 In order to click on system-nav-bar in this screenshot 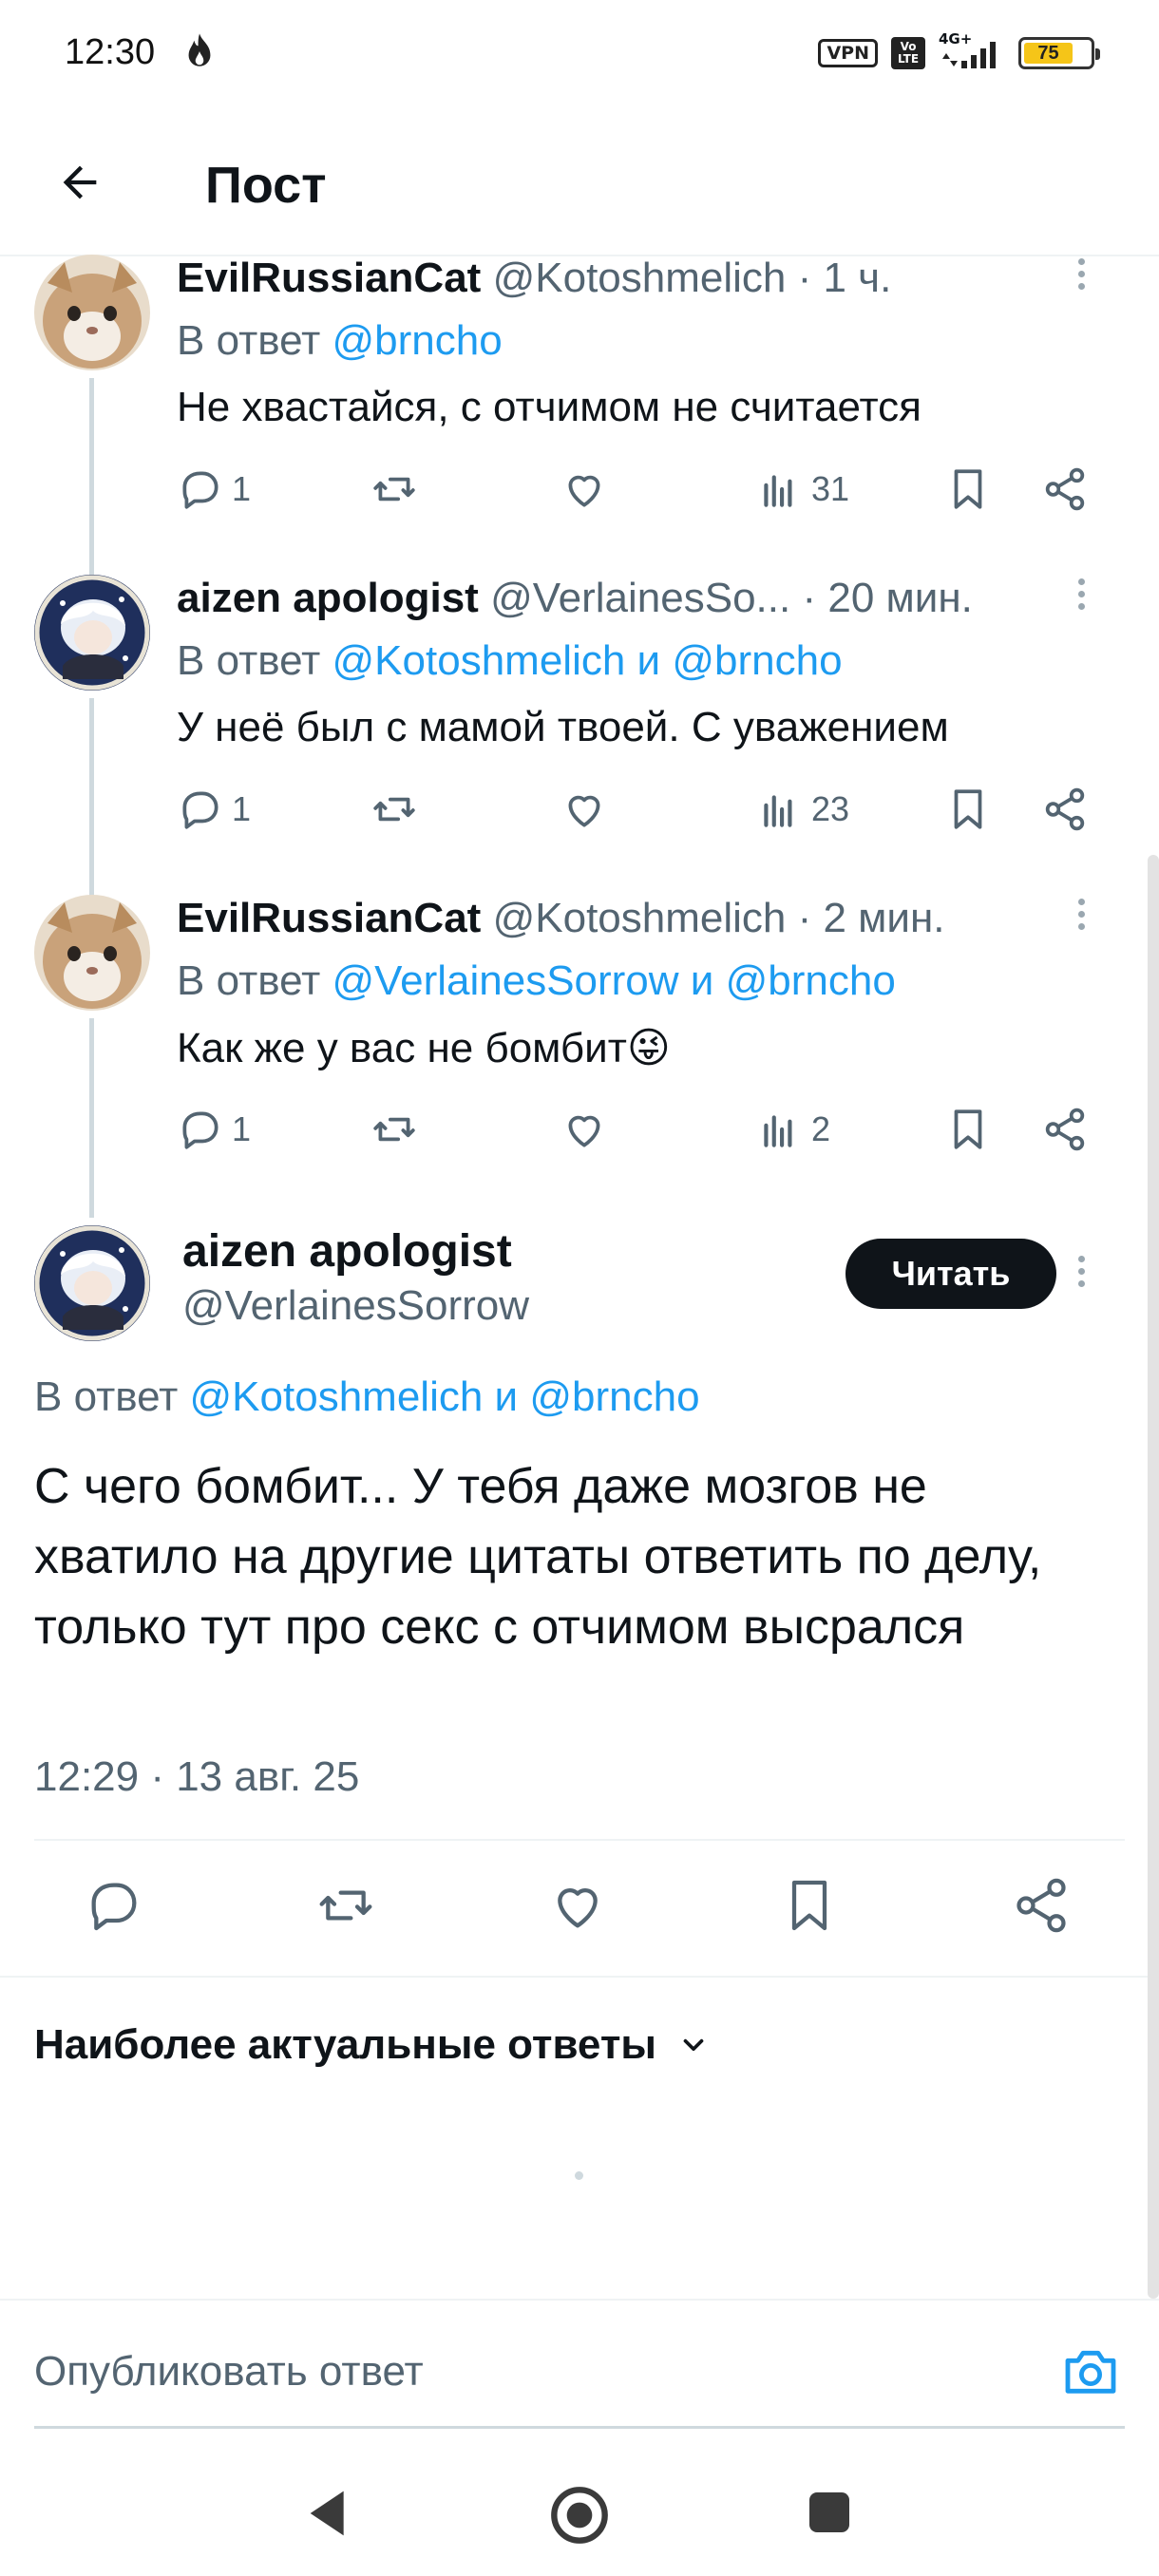, I will do `click(579, 2518)`.